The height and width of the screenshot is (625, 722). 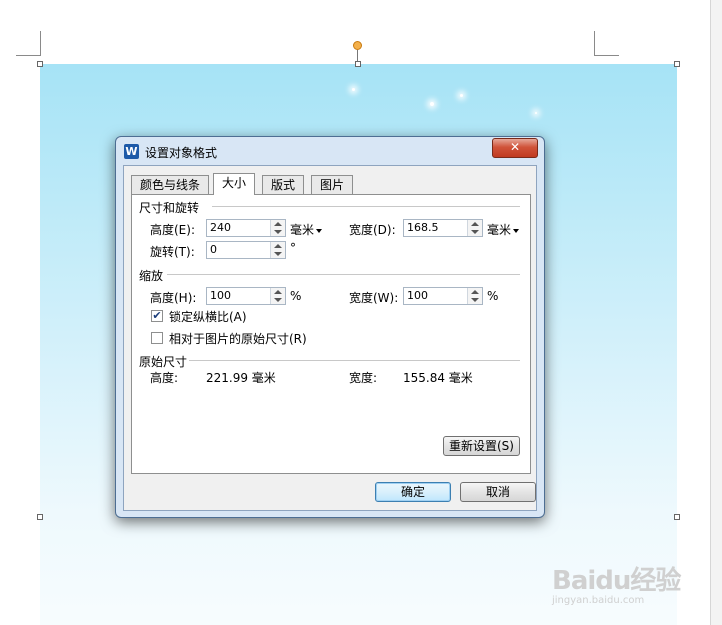 What do you see at coordinates (358, 64) in the screenshot?
I see `resize-handle-top-center` at bounding box center [358, 64].